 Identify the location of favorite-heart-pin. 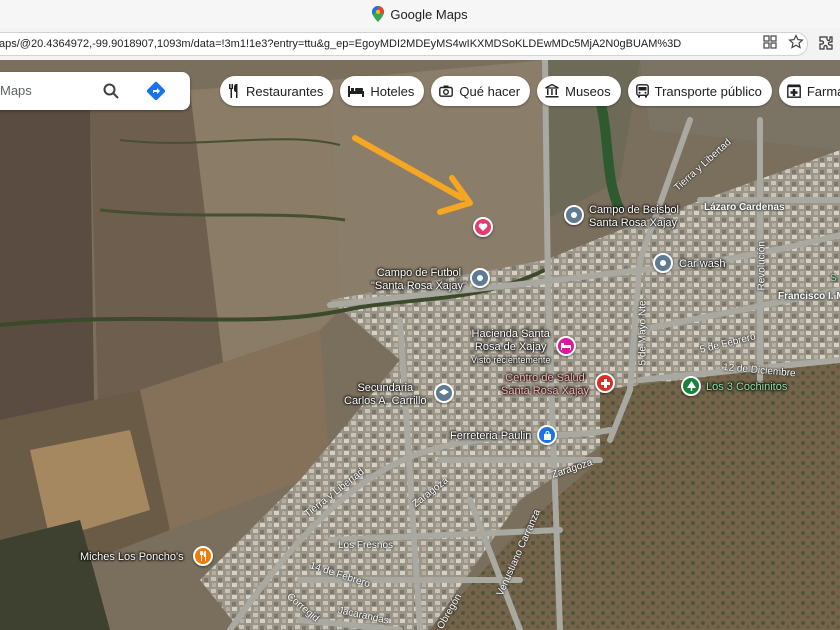
(483, 227).